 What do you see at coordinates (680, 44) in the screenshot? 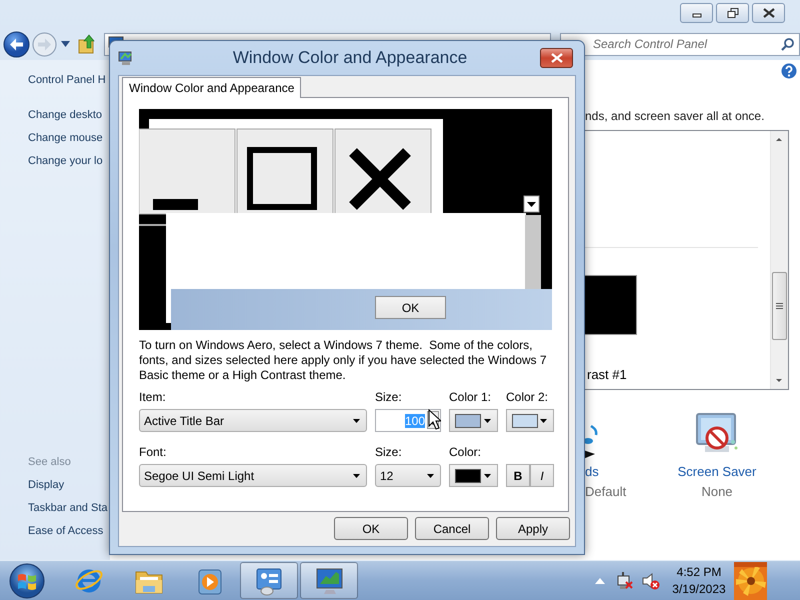
I see `search-field: Search Control Panel` at bounding box center [680, 44].